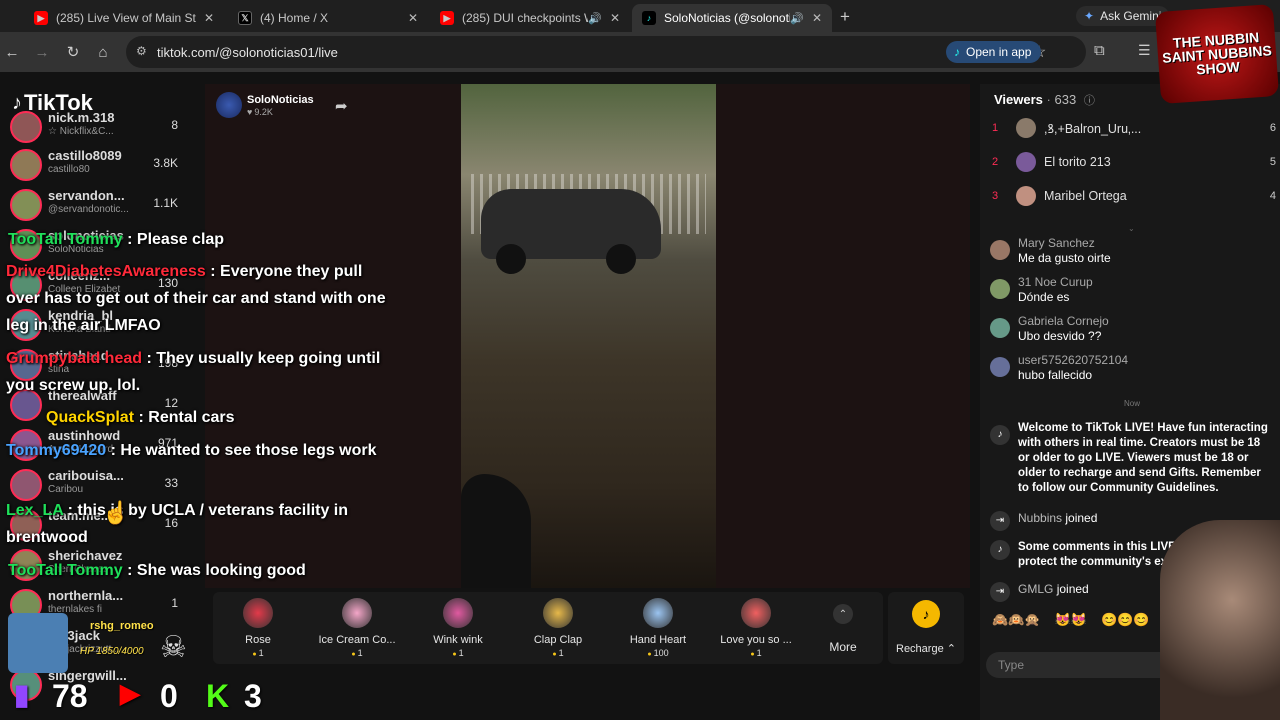 Image resolution: width=1280 pixels, height=720 pixels. What do you see at coordinates (103, 52) in the screenshot?
I see `home-icon: ⌂` at bounding box center [103, 52].